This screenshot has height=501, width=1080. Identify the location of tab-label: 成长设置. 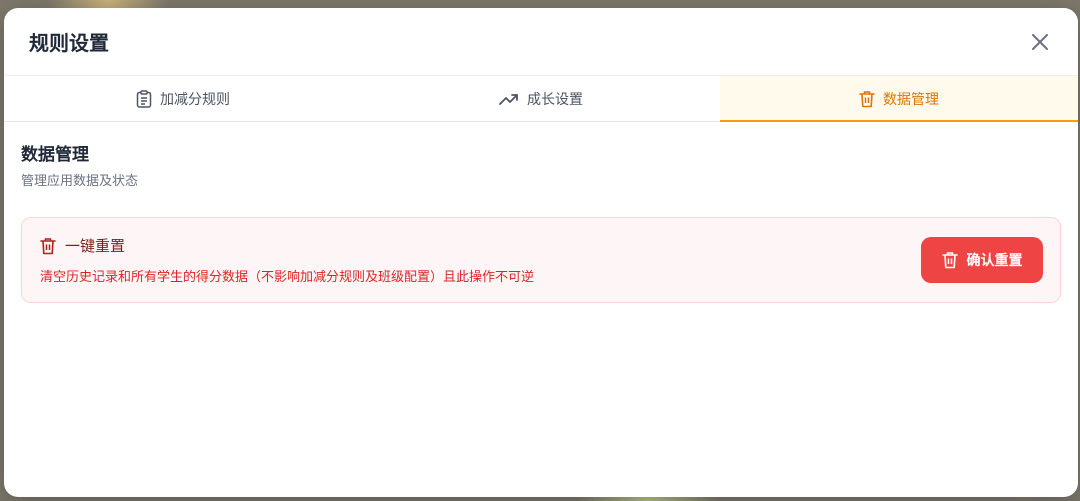
(555, 99).